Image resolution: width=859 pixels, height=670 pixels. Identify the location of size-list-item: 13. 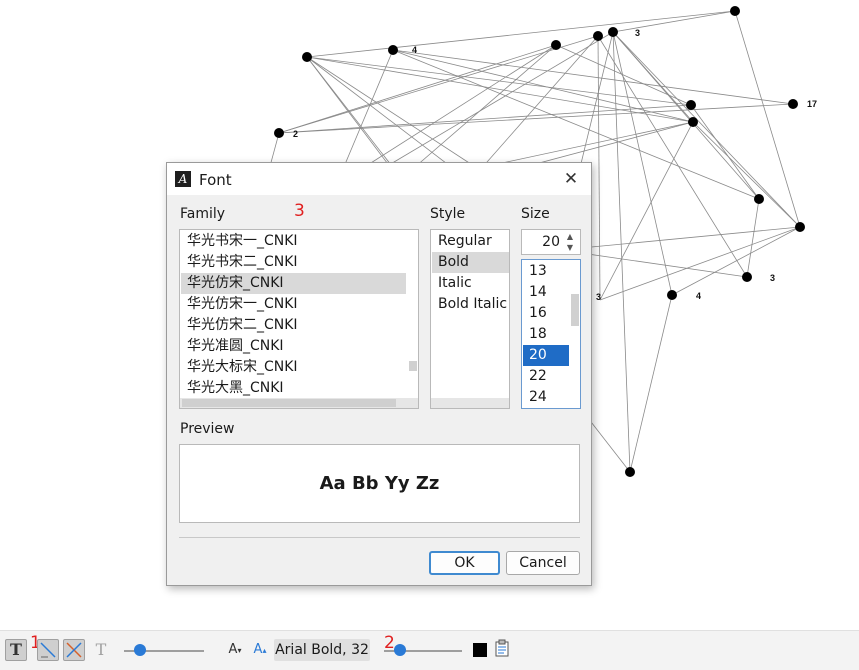
(546, 271).